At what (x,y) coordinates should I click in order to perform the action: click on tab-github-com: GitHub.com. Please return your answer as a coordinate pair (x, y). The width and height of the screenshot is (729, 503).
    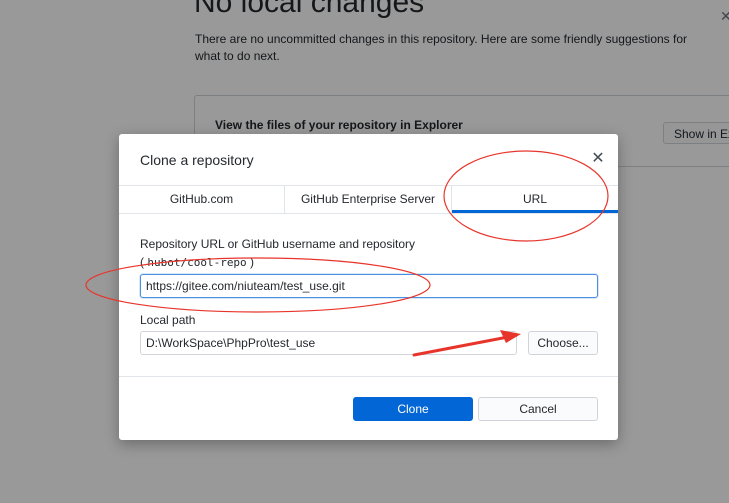
    Looking at the image, I should click on (202, 199).